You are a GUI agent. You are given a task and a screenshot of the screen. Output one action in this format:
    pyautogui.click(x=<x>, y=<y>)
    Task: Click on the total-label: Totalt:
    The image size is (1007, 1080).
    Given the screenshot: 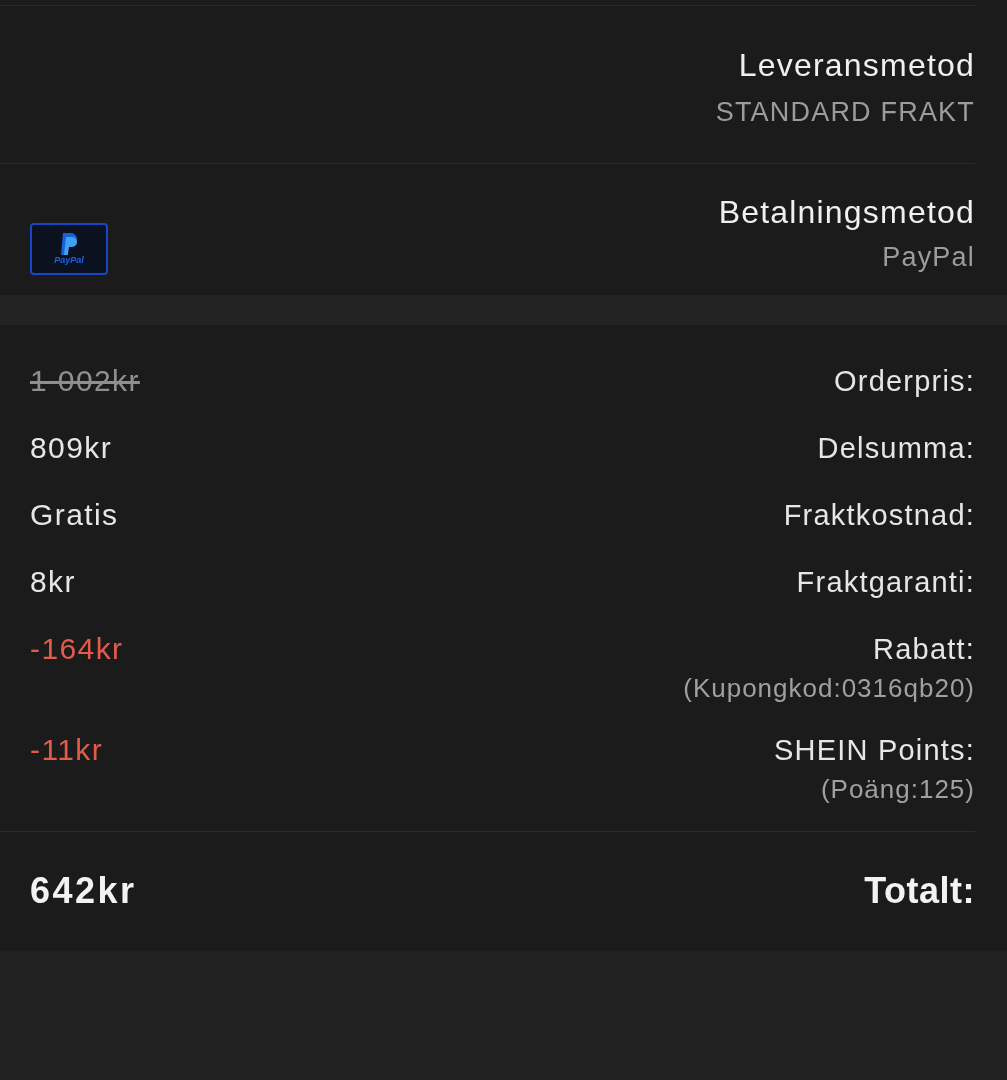 What is the action you would take?
    pyautogui.click(x=919, y=891)
    